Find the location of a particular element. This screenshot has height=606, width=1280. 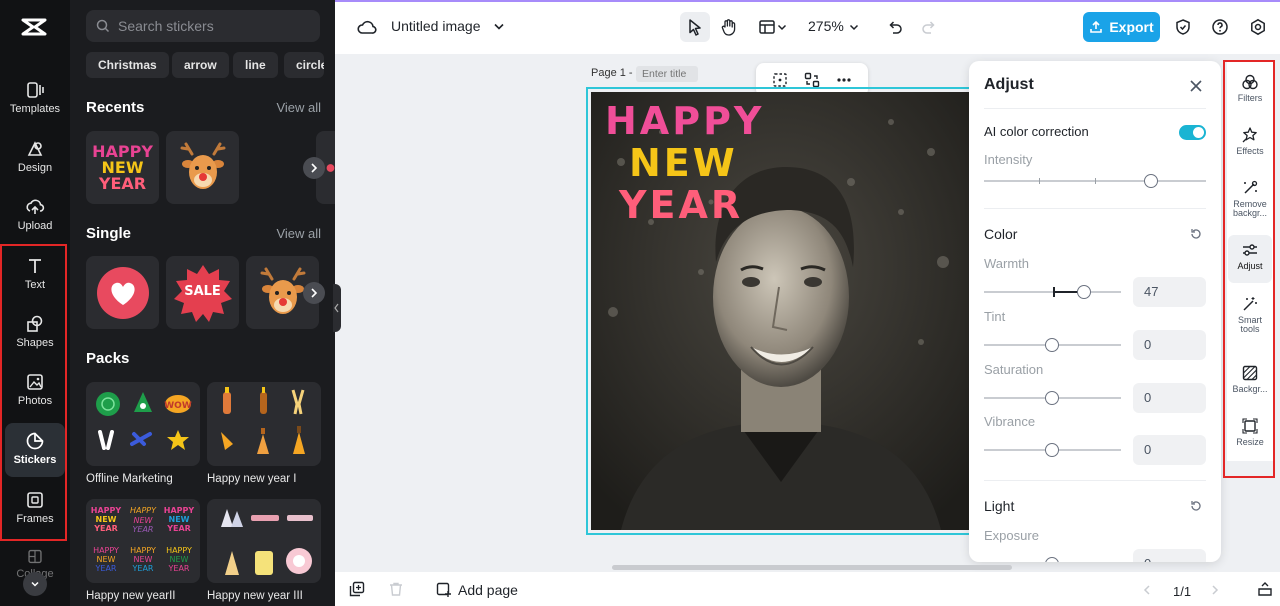

top-bar: Untitled image 275% Export is located at coordinates (807, 27).